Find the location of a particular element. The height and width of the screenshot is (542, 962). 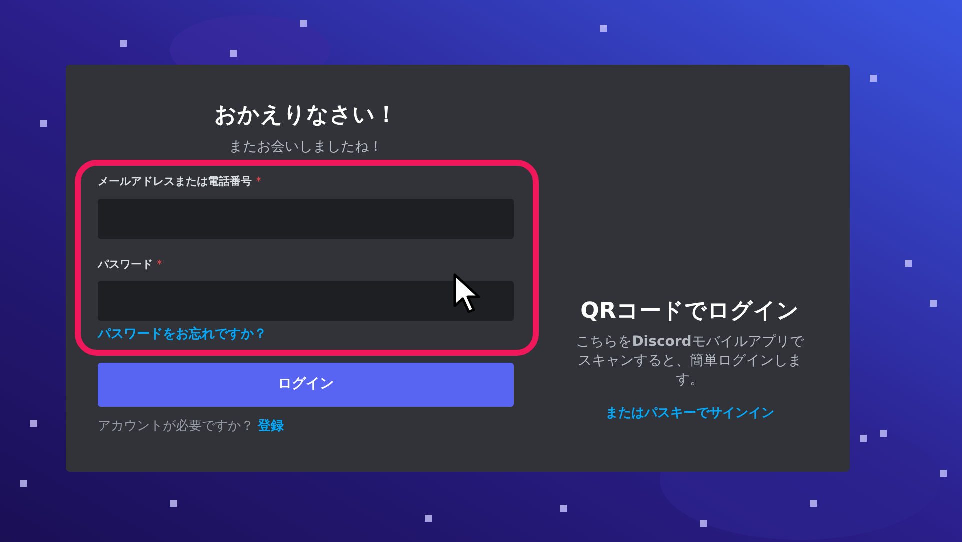

forgot-password-link: パスワードをお忘れですか？ is located at coordinates (182, 334).